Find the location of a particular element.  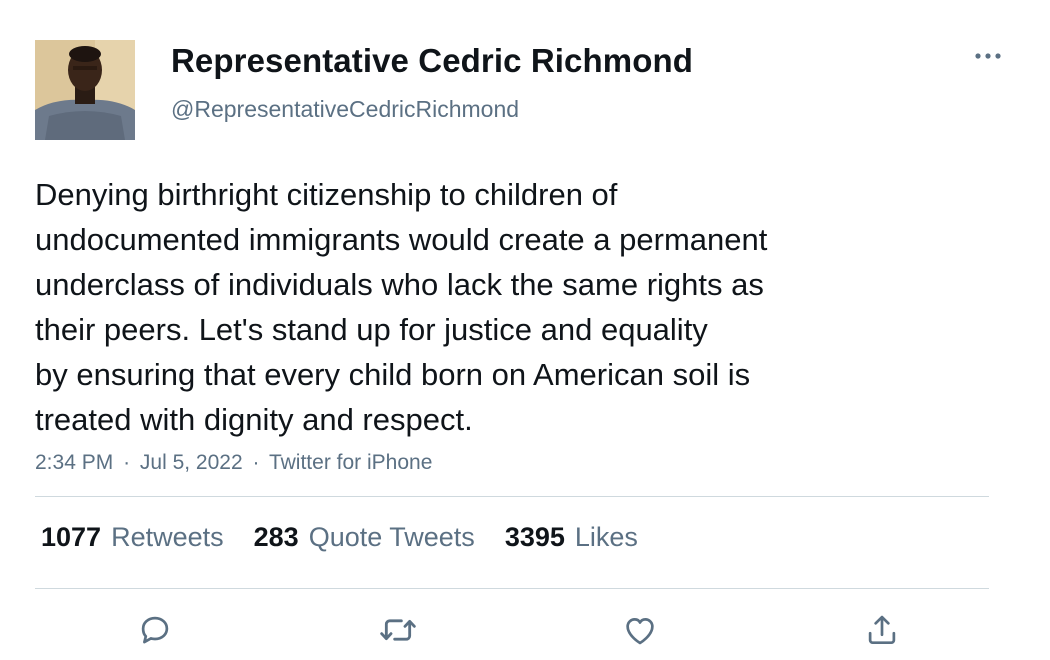

retweets-stat: 1077 Retweets is located at coordinates (132, 537).